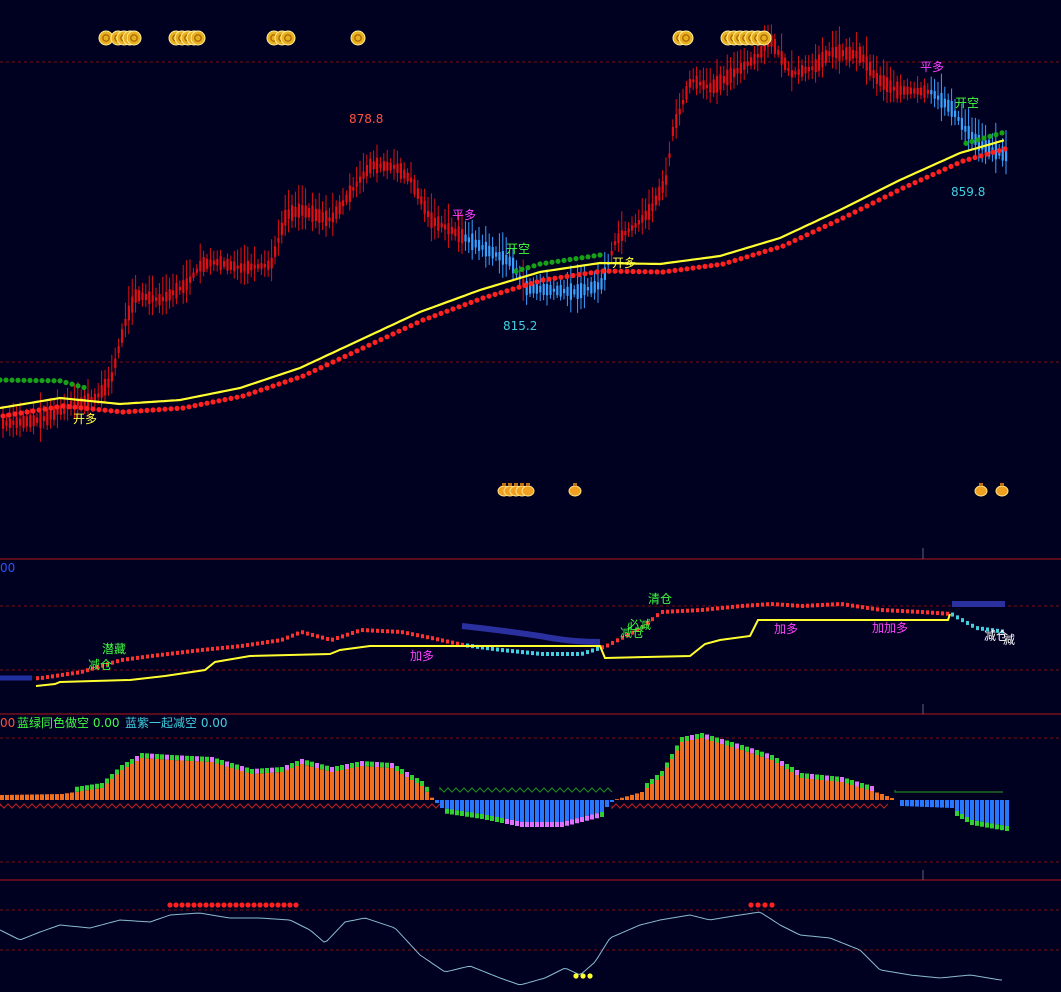 Image resolution: width=1061 pixels, height=992 pixels. What do you see at coordinates (558, 261) in the screenshot?
I see `green-signal-dot` at bounding box center [558, 261].